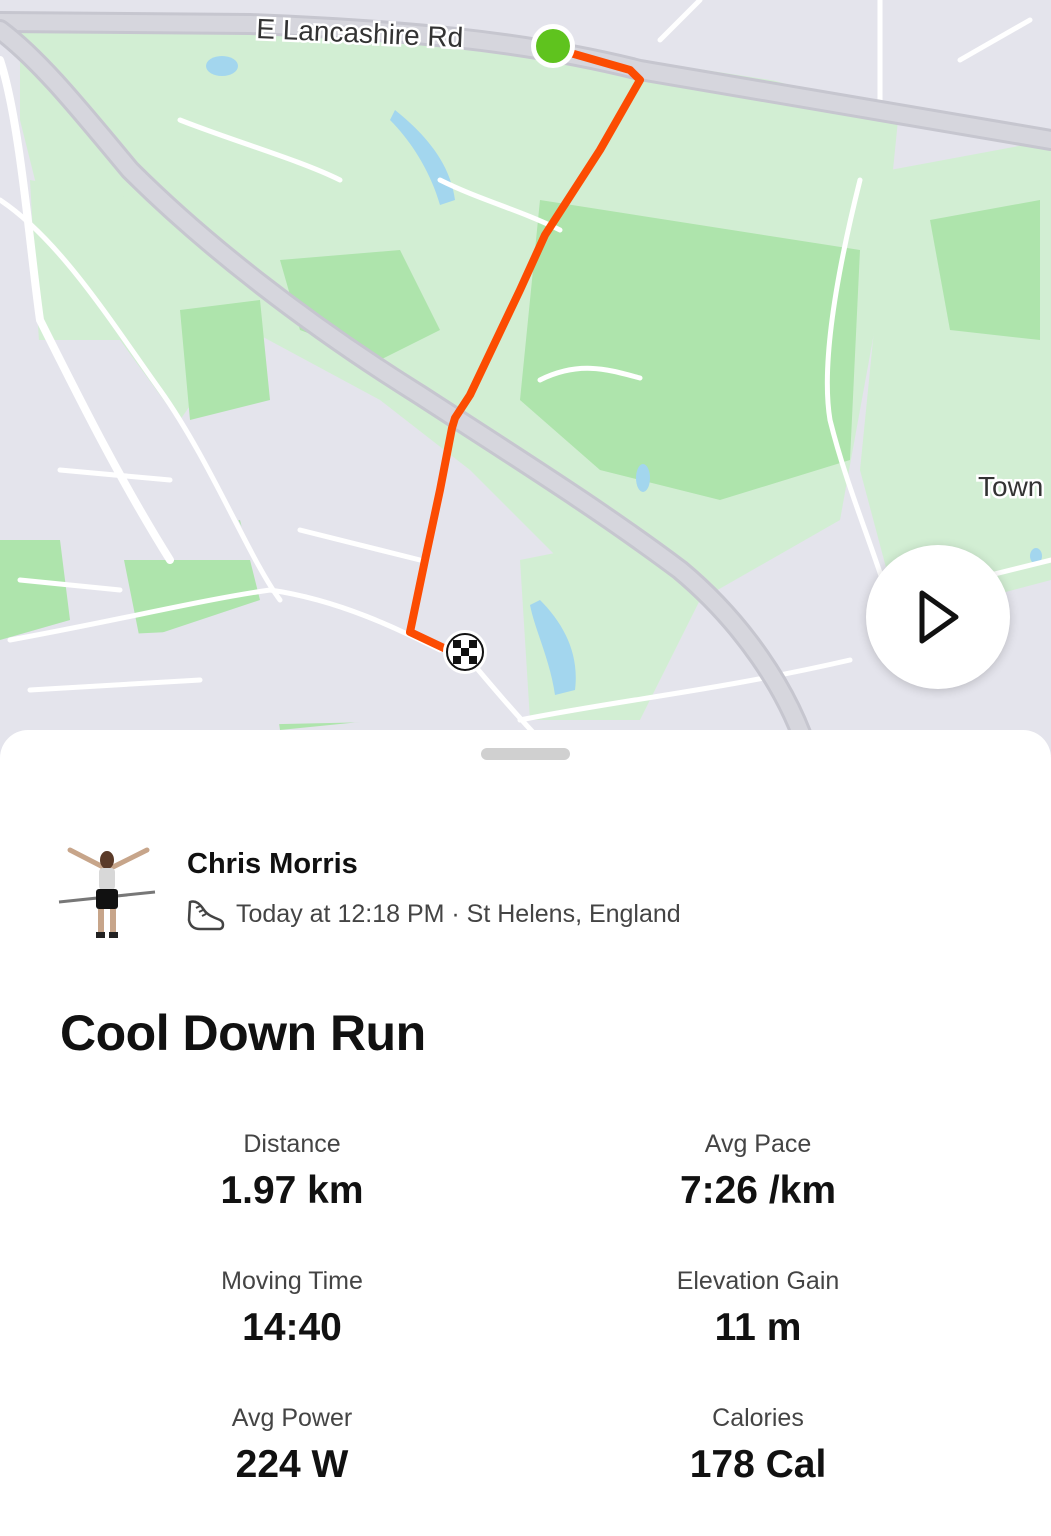 This screenshot has width=1051, height=1536. What do you see at coordinates (292, 1144) in the screenshot?
I see `stat-label: Distance` at bounding box center [292, 1144].